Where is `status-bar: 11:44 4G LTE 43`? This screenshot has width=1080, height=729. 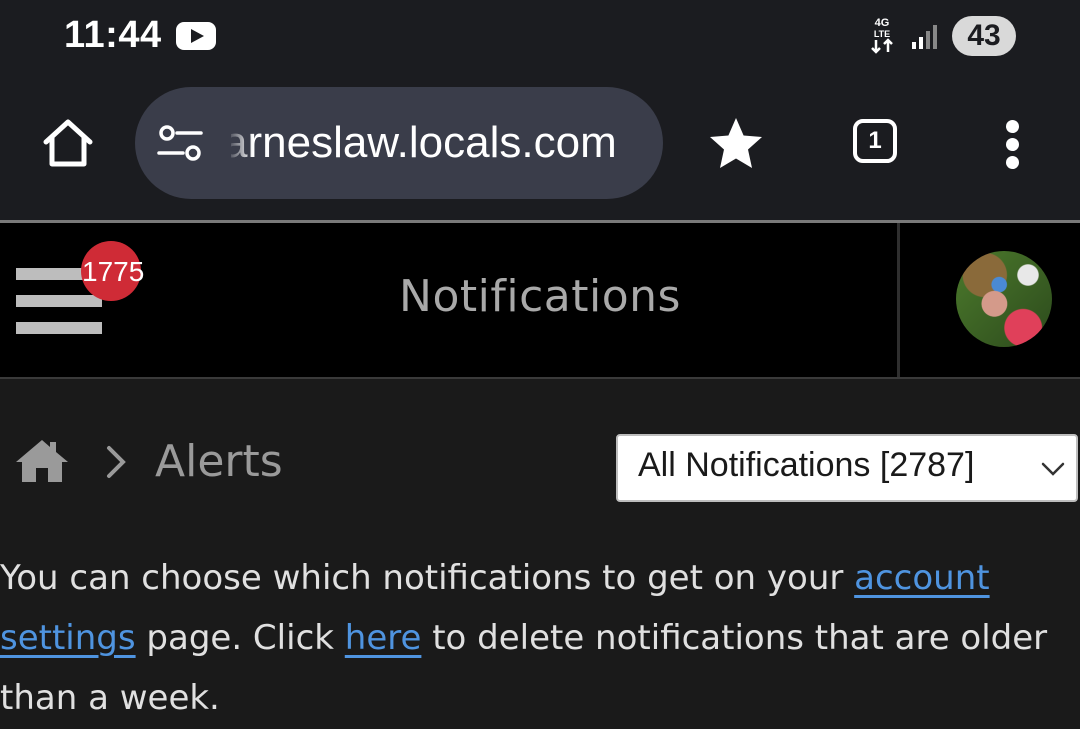
status-bar: 11:44 4G LTE 43 is located at coordinates (540, 38).